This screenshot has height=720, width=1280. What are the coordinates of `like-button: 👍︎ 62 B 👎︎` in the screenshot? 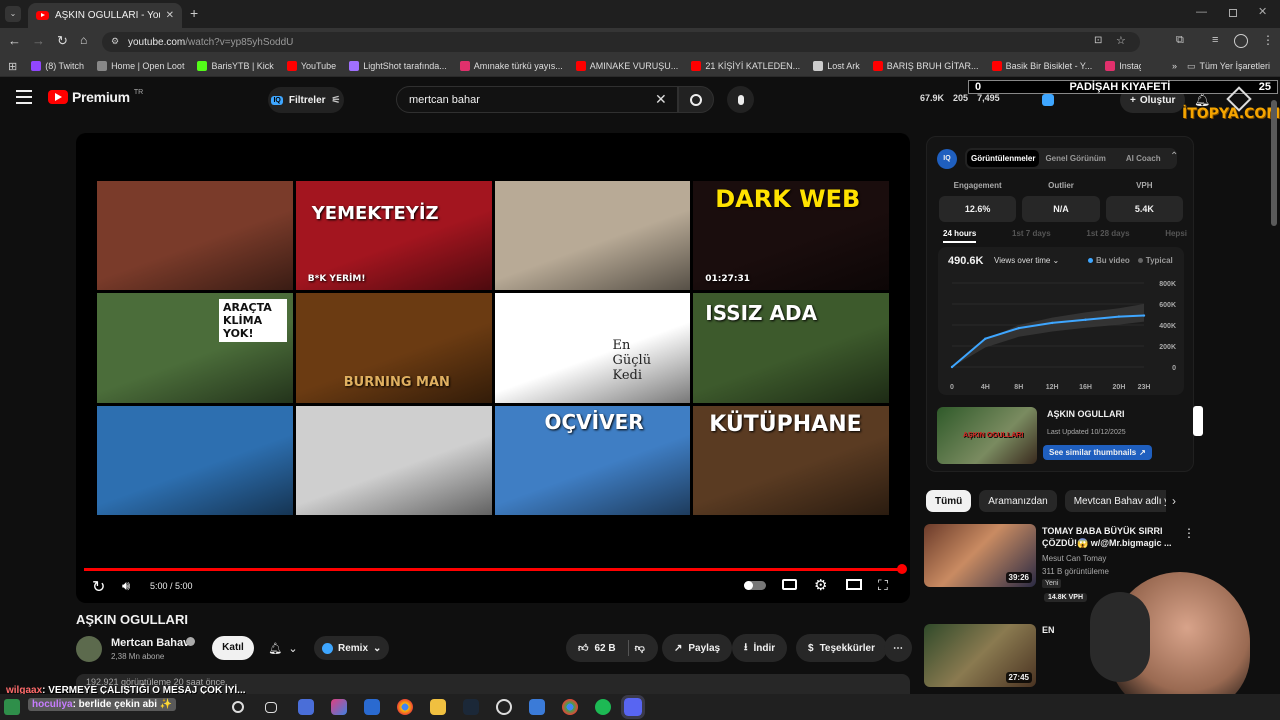 It's located at (612, 648).